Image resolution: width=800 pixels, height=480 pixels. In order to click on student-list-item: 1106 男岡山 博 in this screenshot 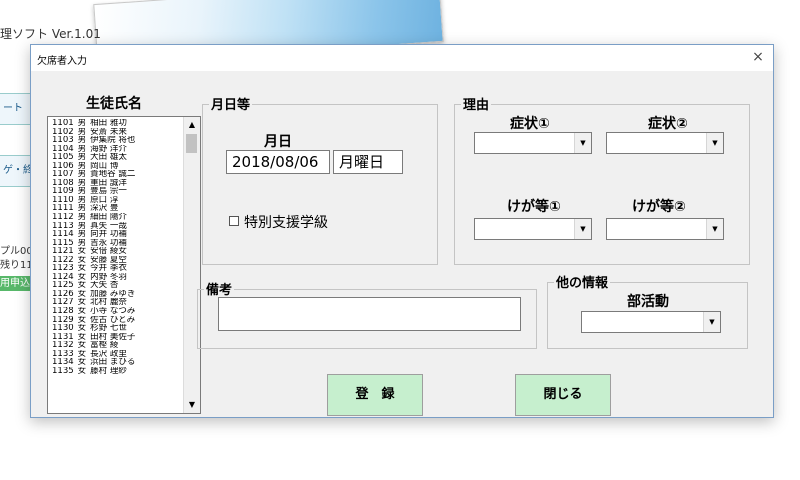, I will do `click(116, 166)`.